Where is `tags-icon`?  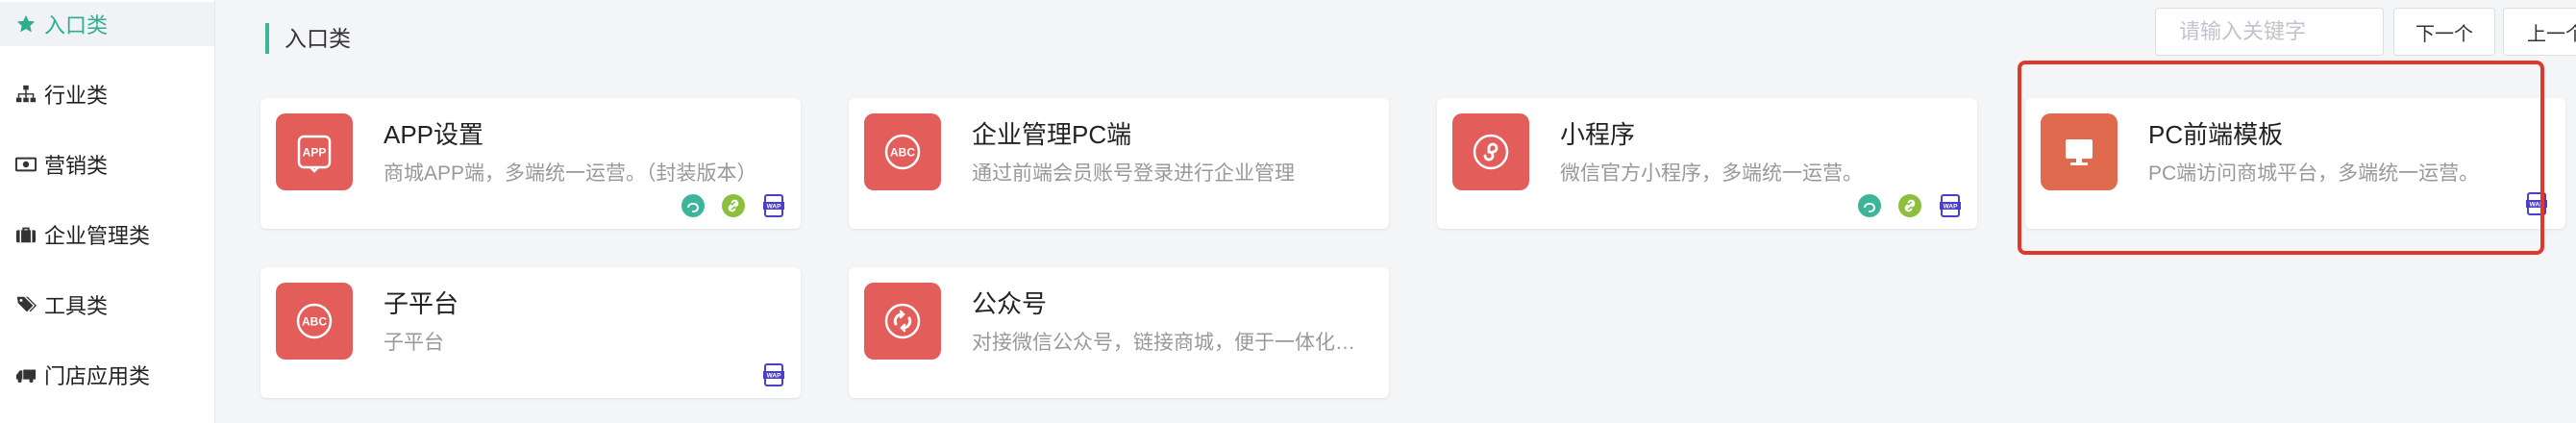 tags-icon is located at coordinates (26, 304).